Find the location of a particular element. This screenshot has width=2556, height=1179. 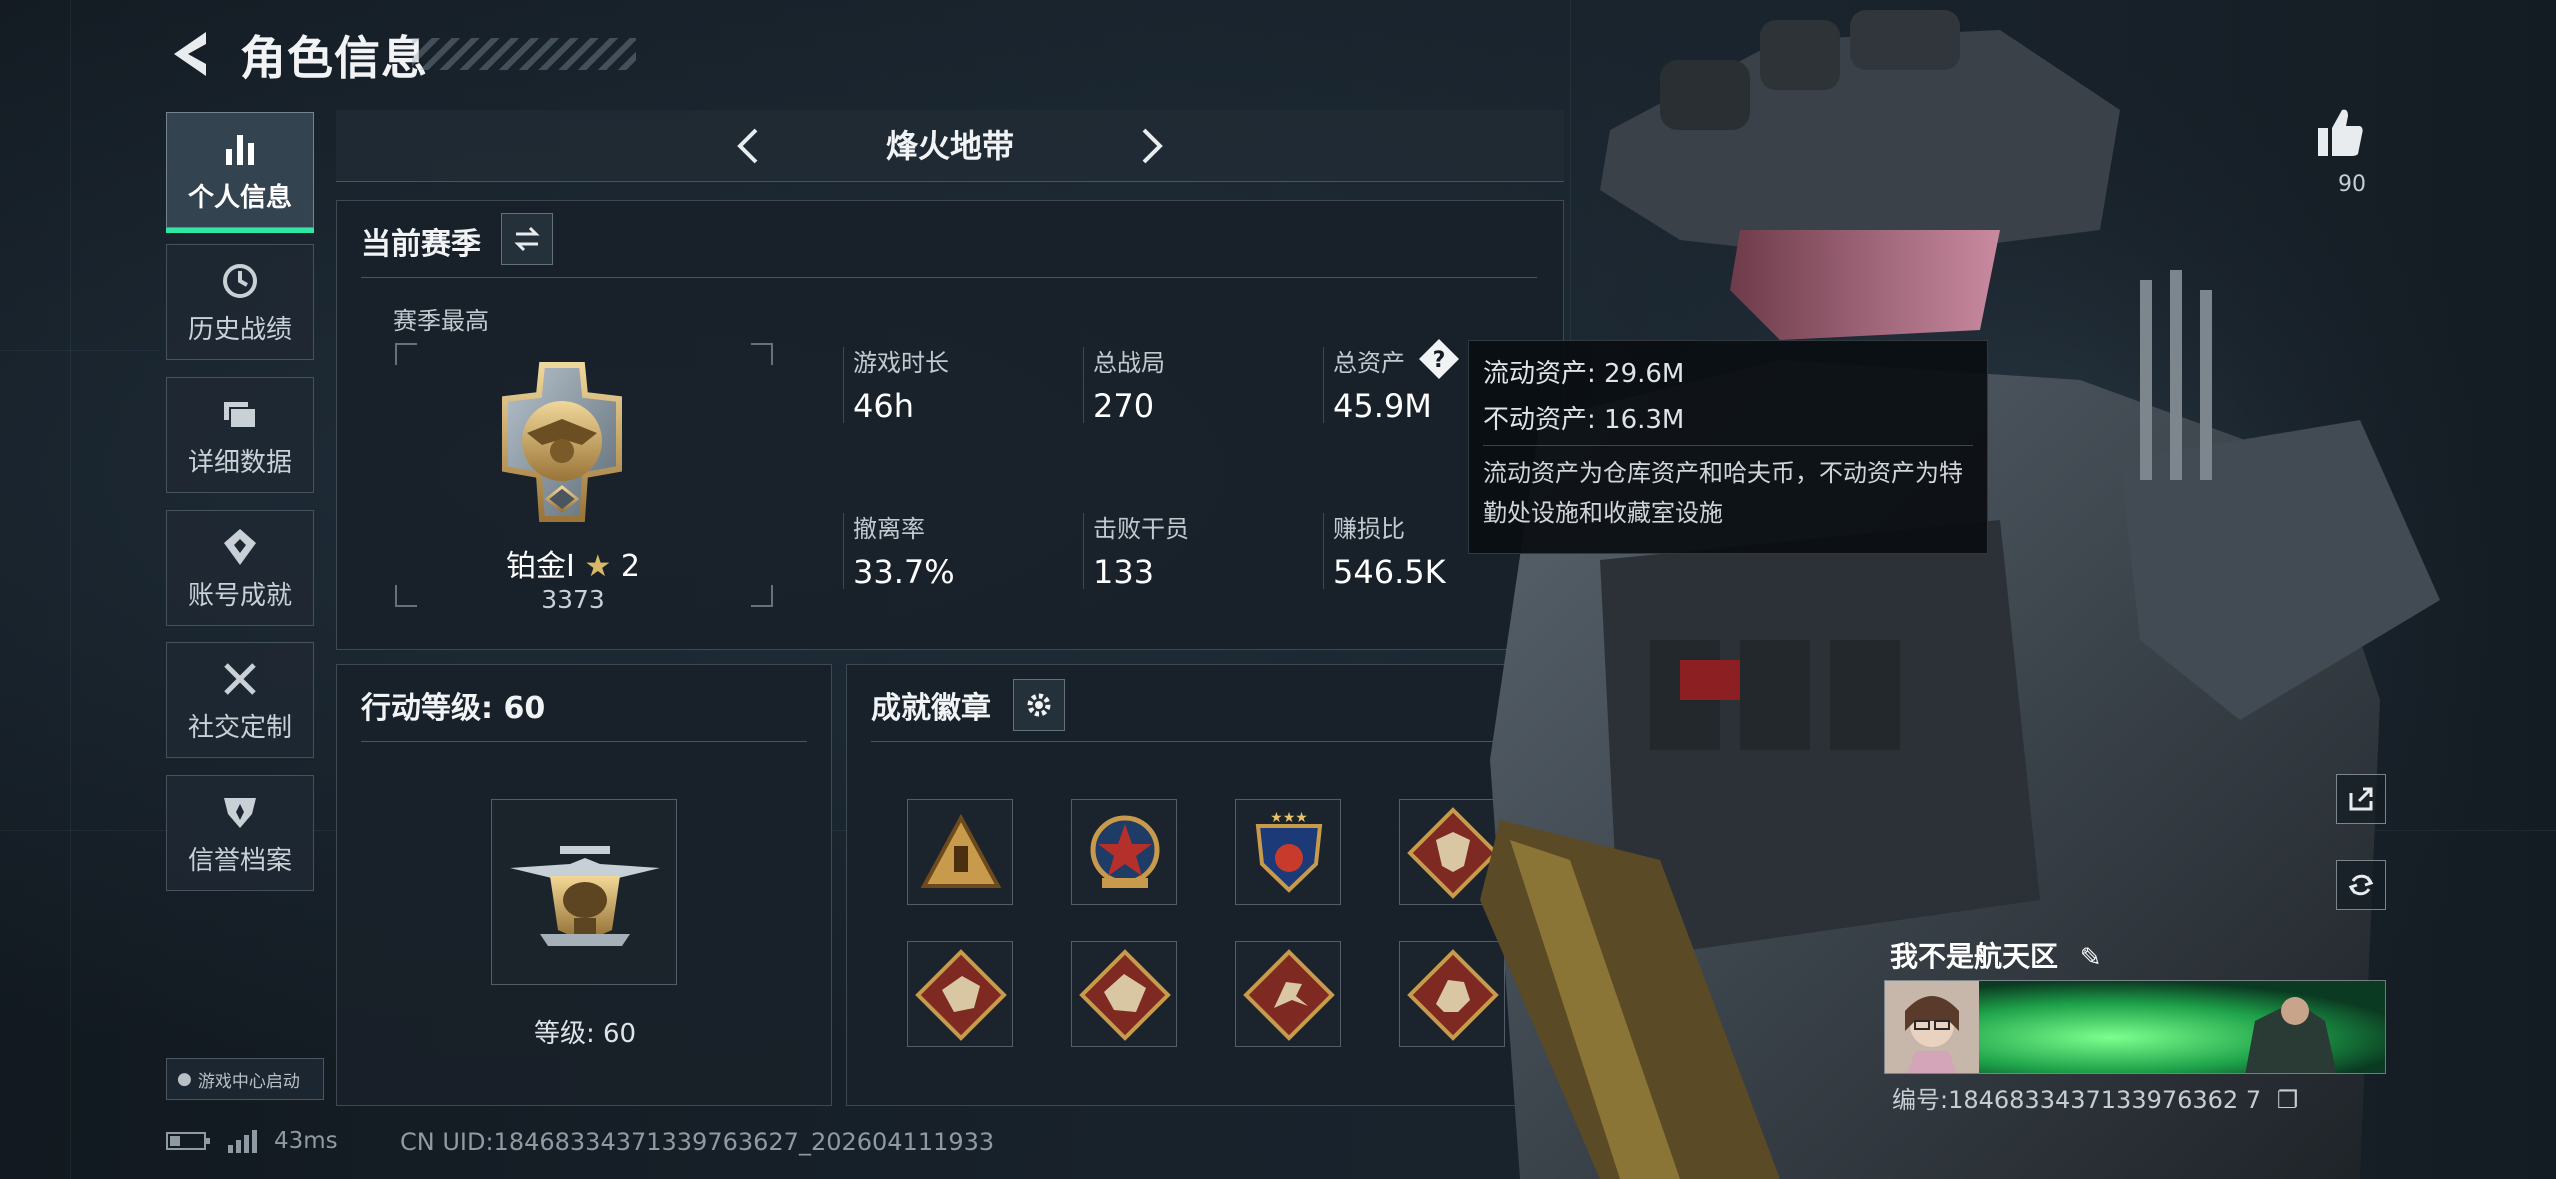

refresh-button is located at coordinates (2361, 885).